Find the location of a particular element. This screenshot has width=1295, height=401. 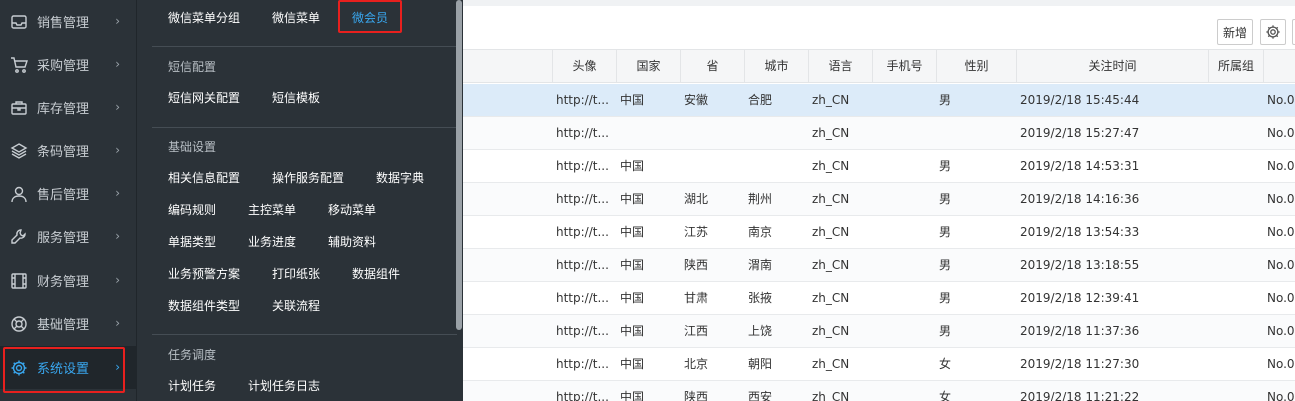

column-header-language: 语言 is located at coordinates (840, 66).